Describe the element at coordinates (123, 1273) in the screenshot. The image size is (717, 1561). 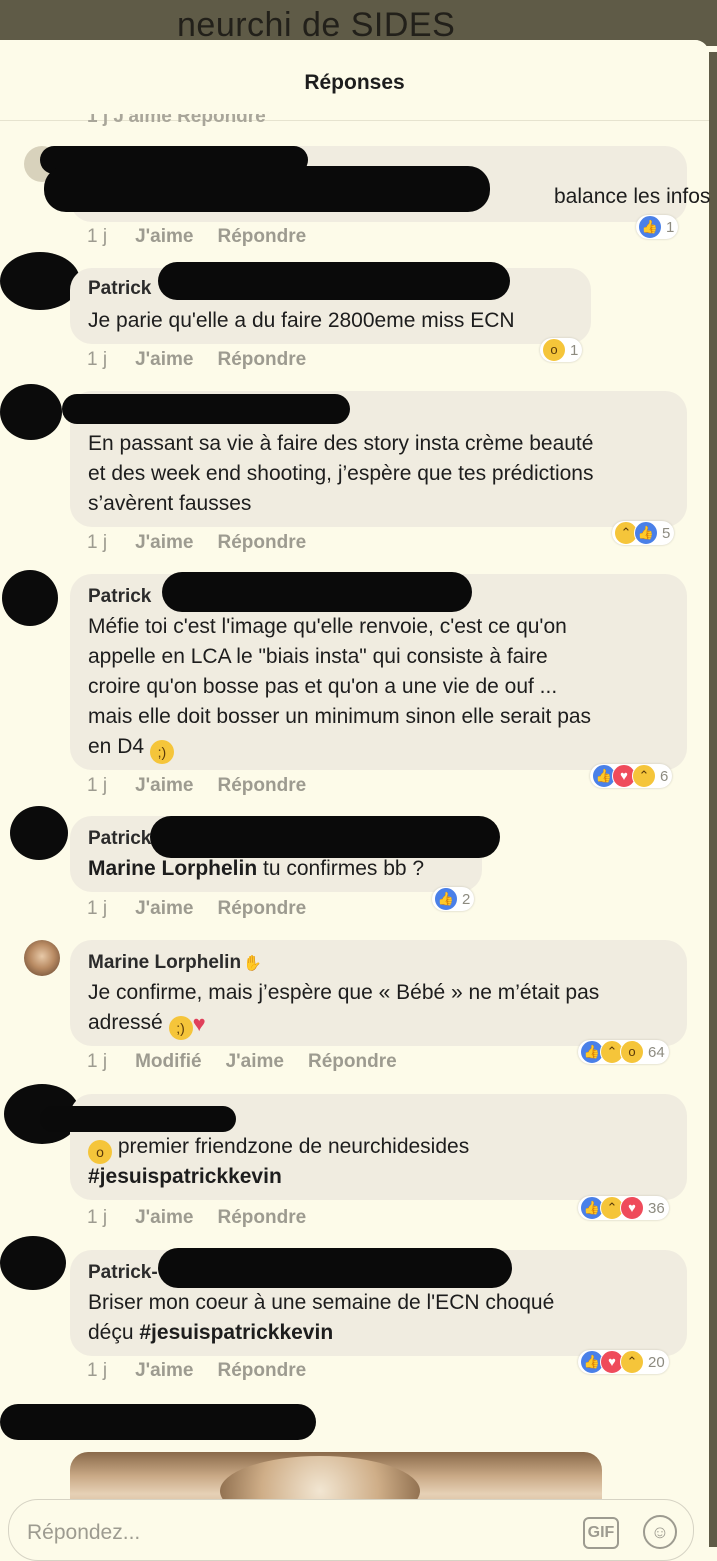
I see `comment-author: Patrick-` at that location.